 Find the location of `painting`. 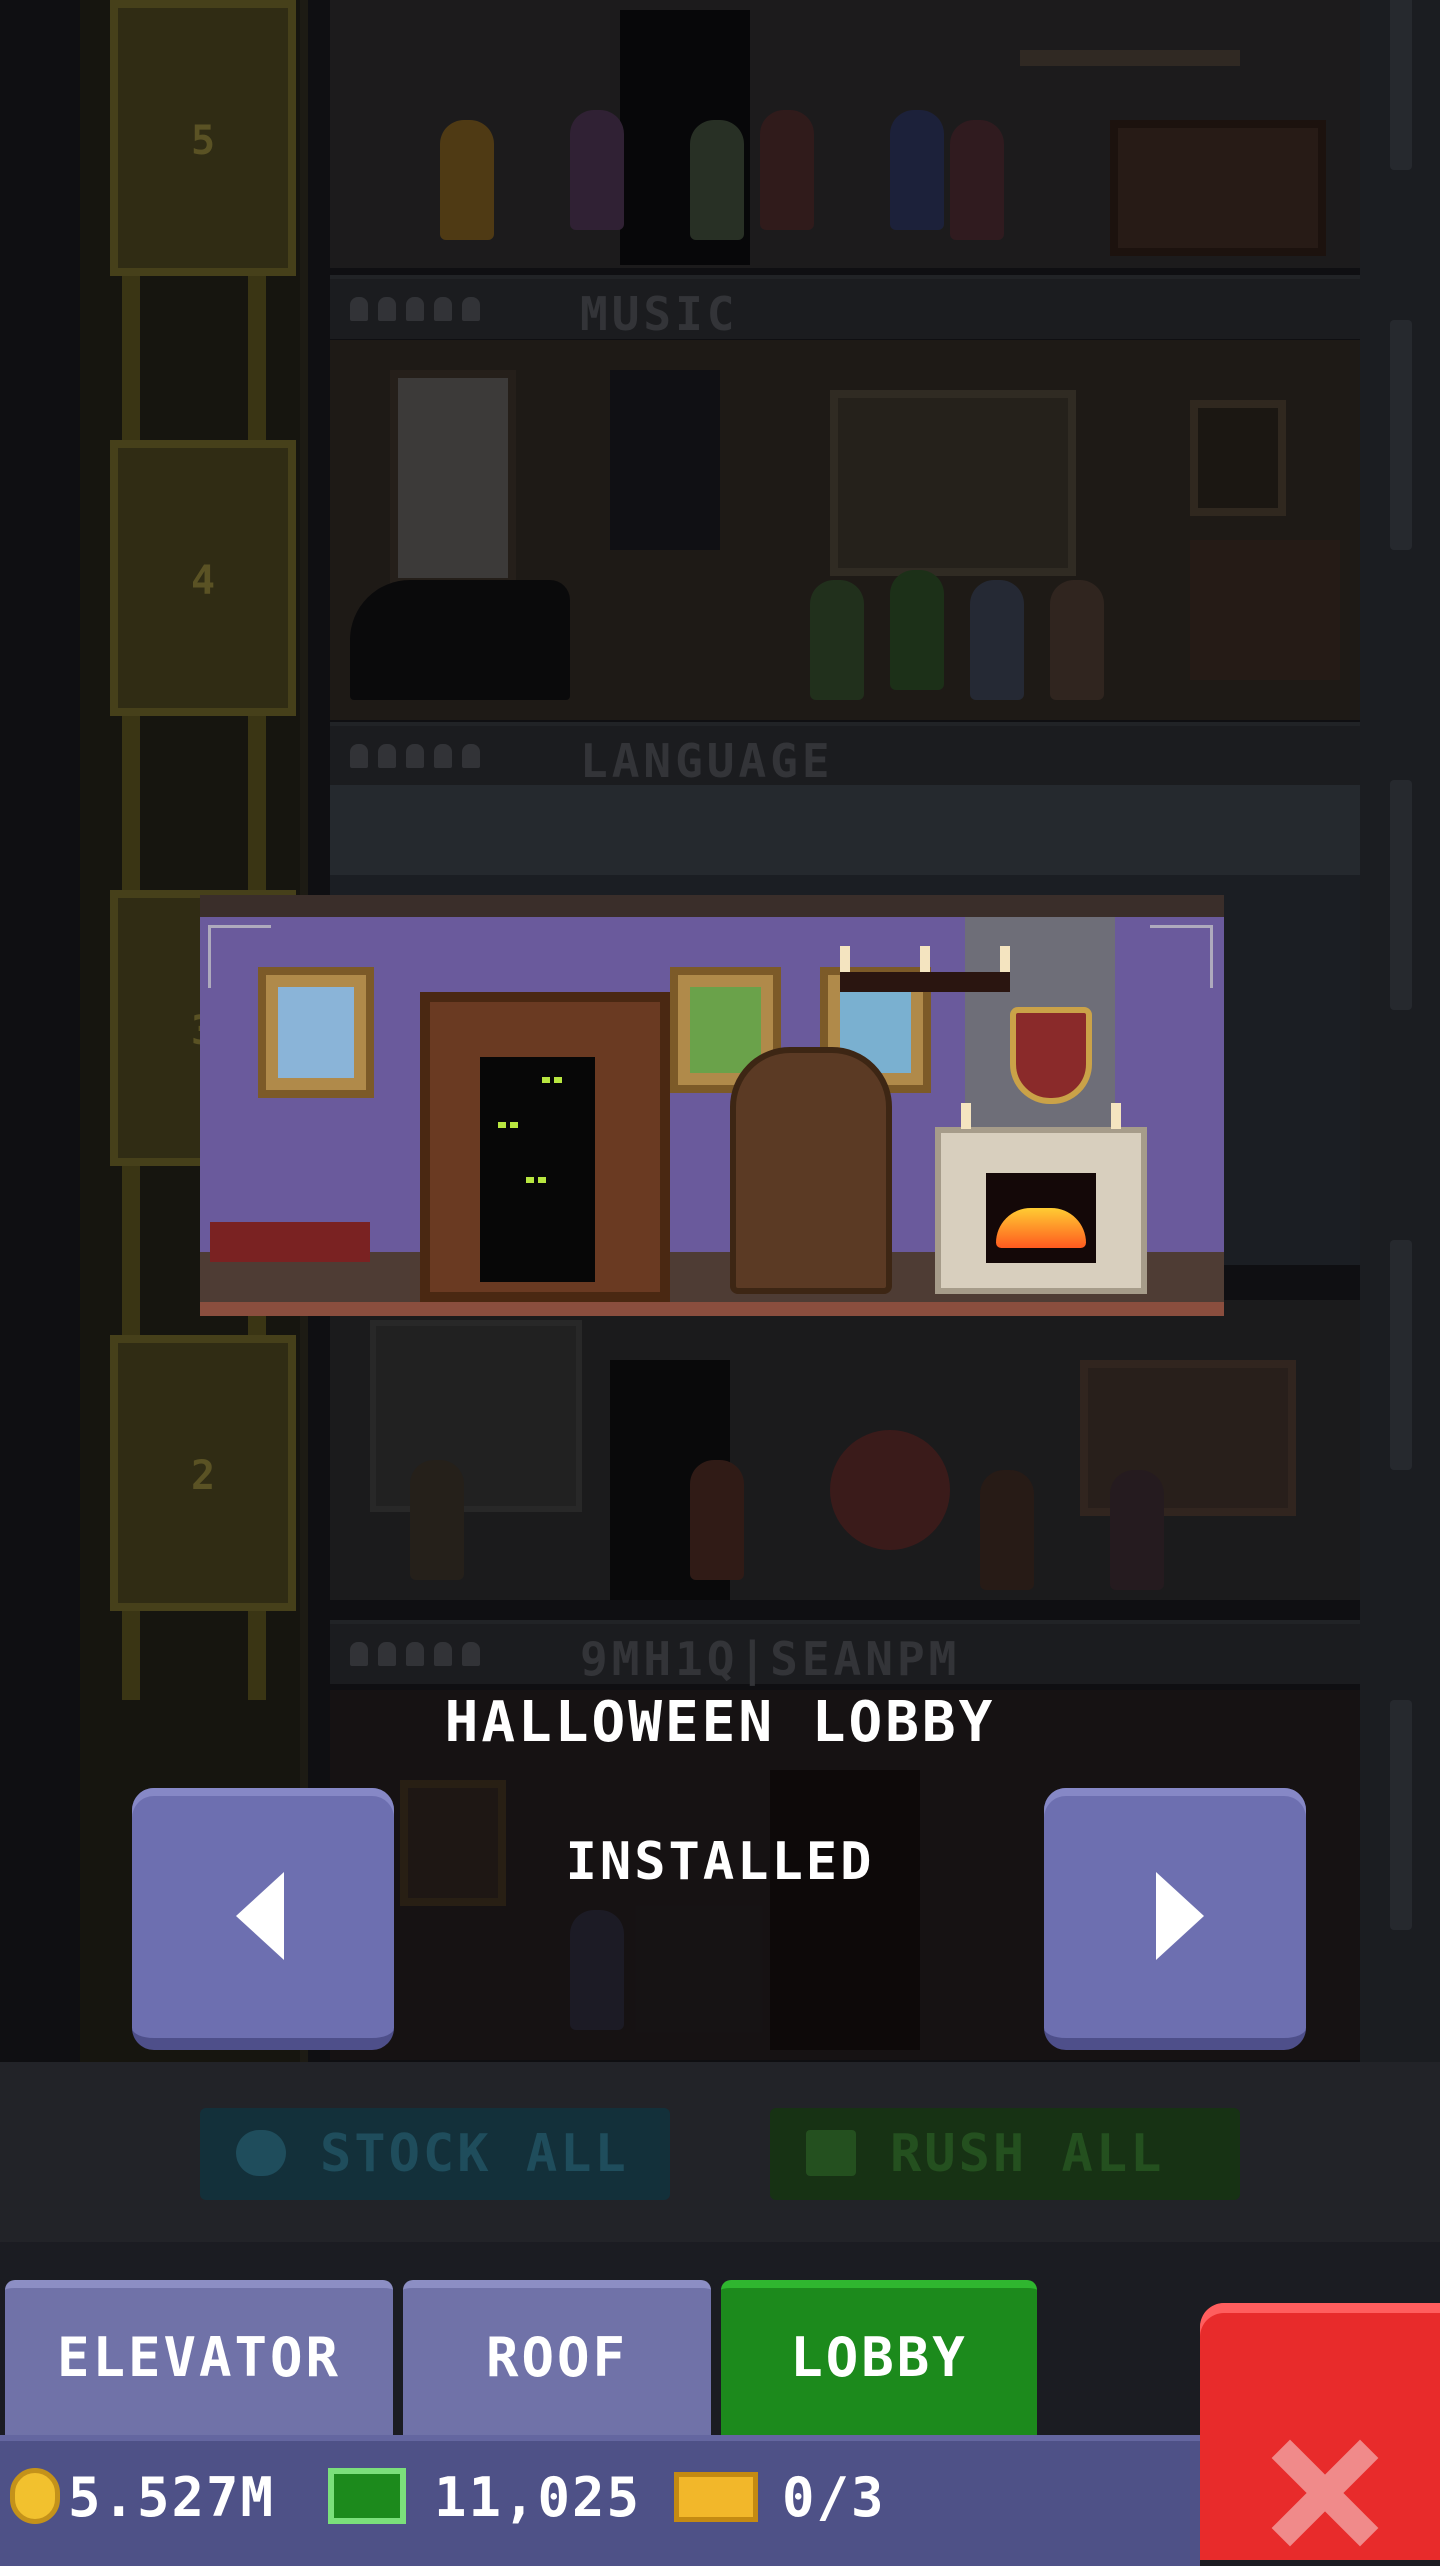

painting is located at coordinates (953, 483).